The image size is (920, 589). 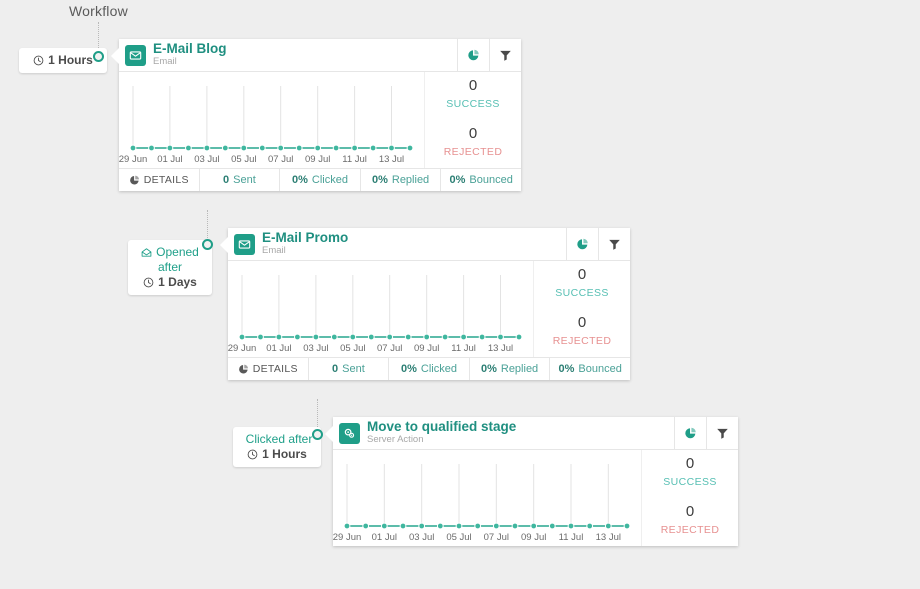 I want to click on card-header: Move to qualified stage Server Action, so click(x=535, y=433).